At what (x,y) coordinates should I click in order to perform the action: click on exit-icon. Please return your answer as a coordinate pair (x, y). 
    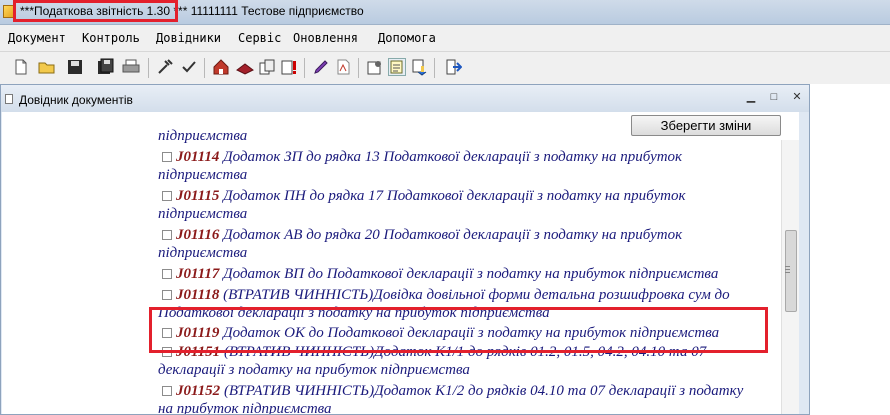
    Looking at the image, I should click on (453, 67).